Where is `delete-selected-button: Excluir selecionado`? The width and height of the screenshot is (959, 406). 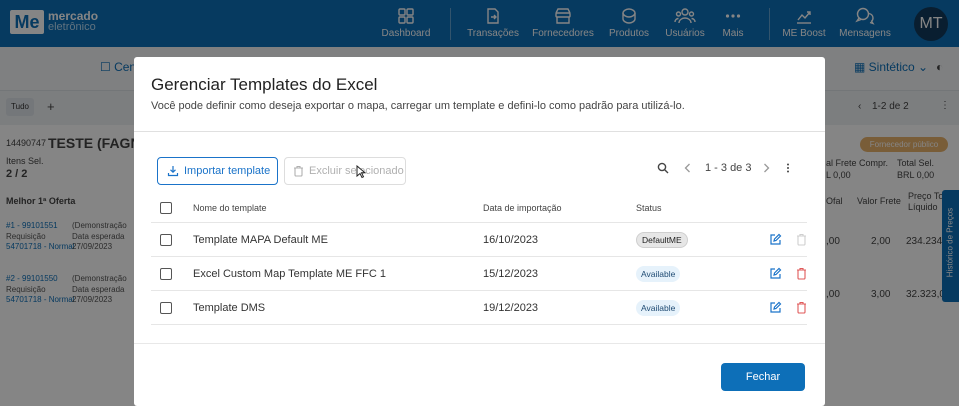 delete-selected-button: Excluir selecionado is located at coordinates (345, 171).